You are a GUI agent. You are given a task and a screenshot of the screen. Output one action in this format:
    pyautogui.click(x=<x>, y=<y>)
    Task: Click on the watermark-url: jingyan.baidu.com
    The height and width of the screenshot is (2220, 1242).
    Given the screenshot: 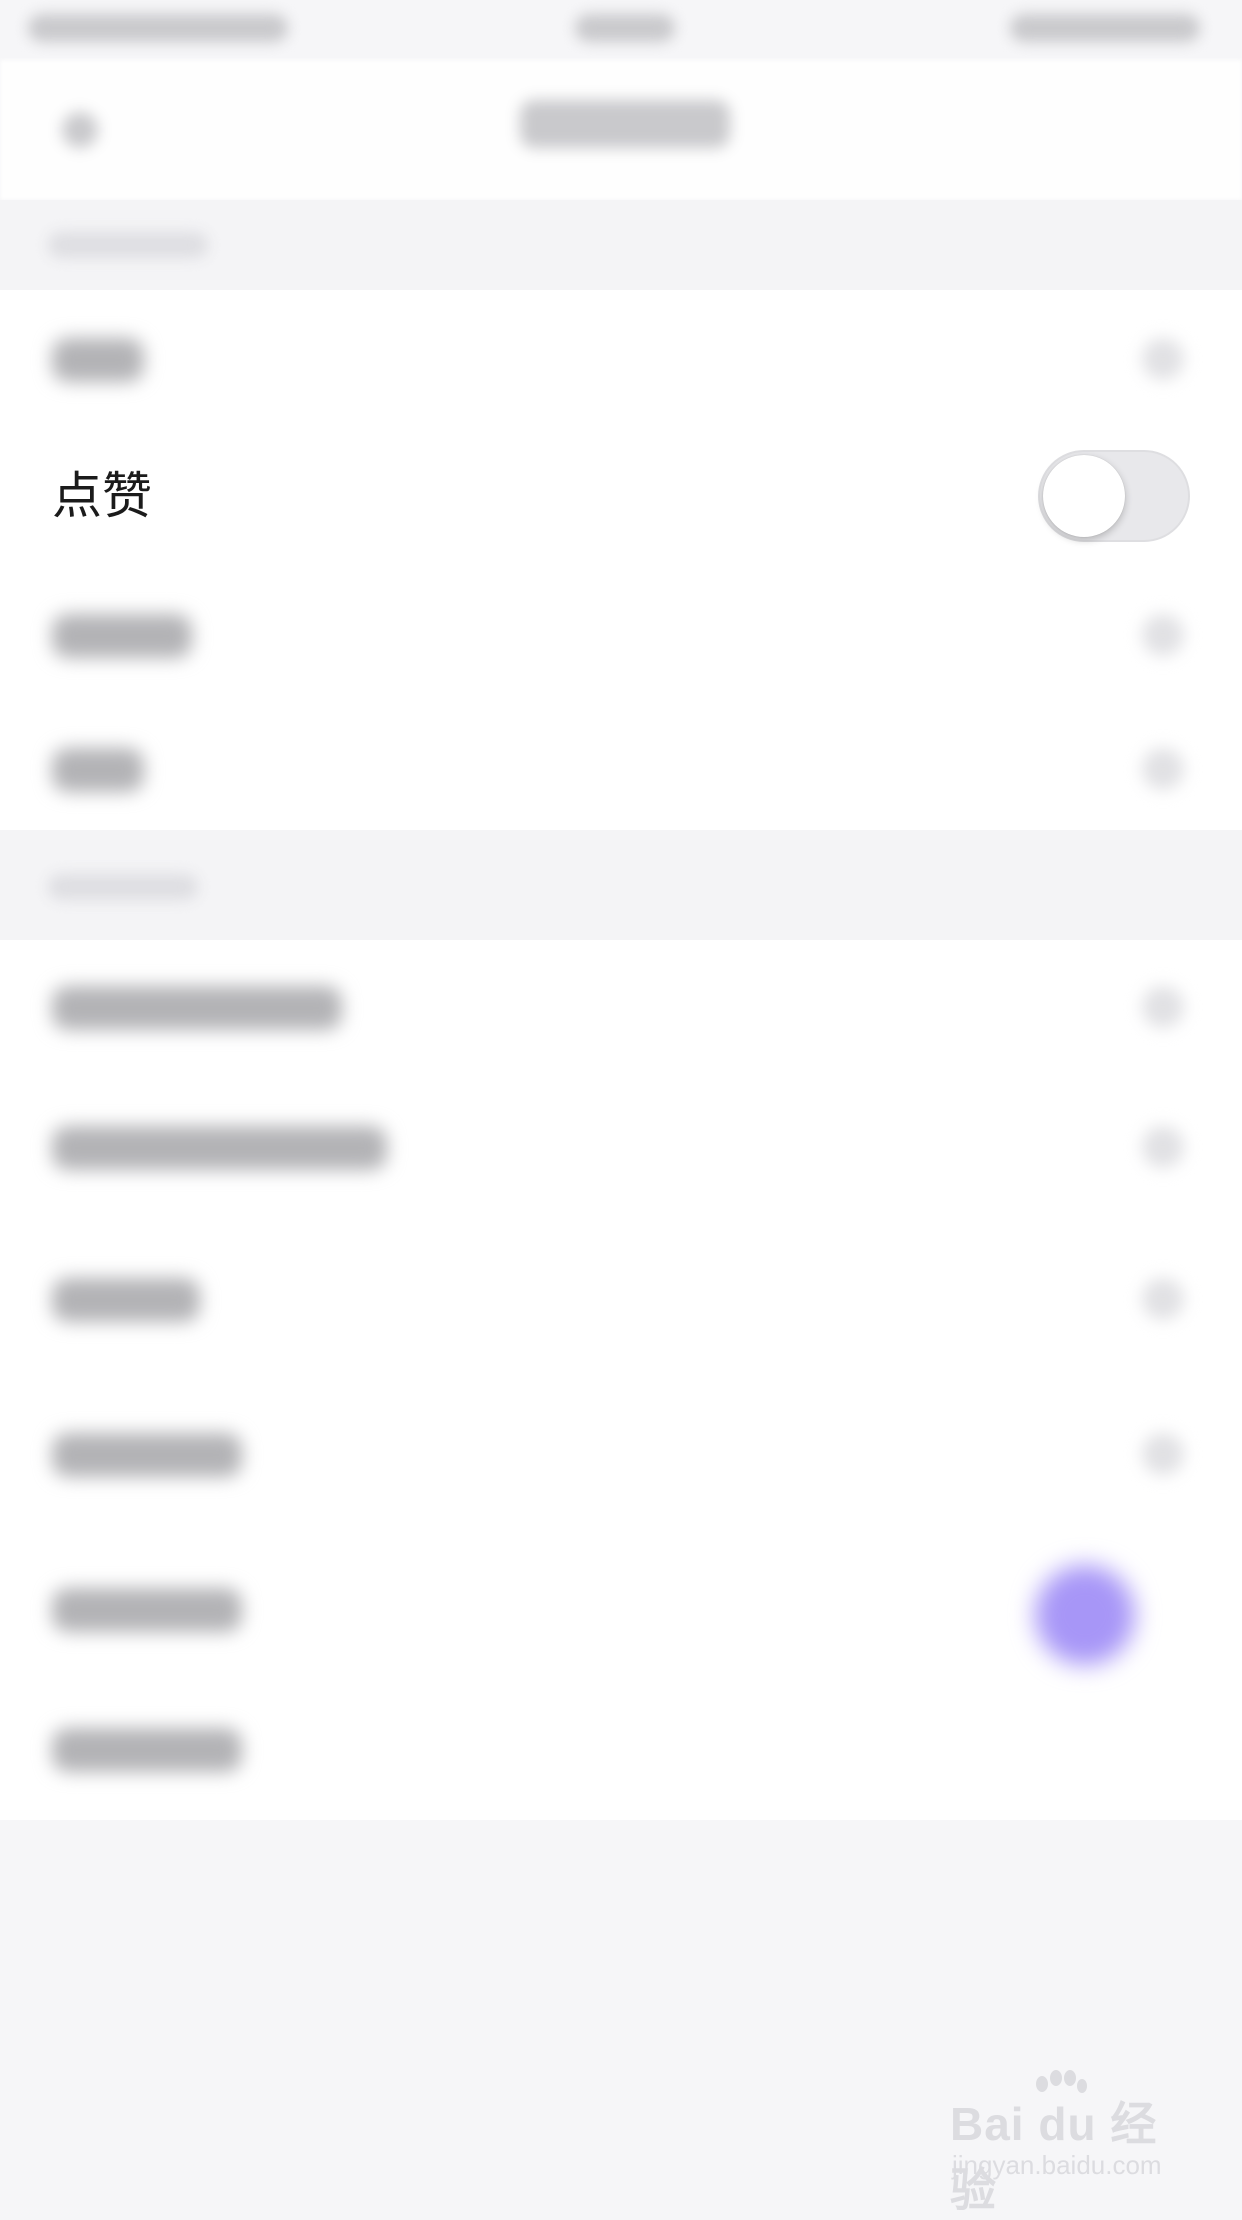 What is the action you would take?
    pyautogui.click(x=1057, y=2165)
    